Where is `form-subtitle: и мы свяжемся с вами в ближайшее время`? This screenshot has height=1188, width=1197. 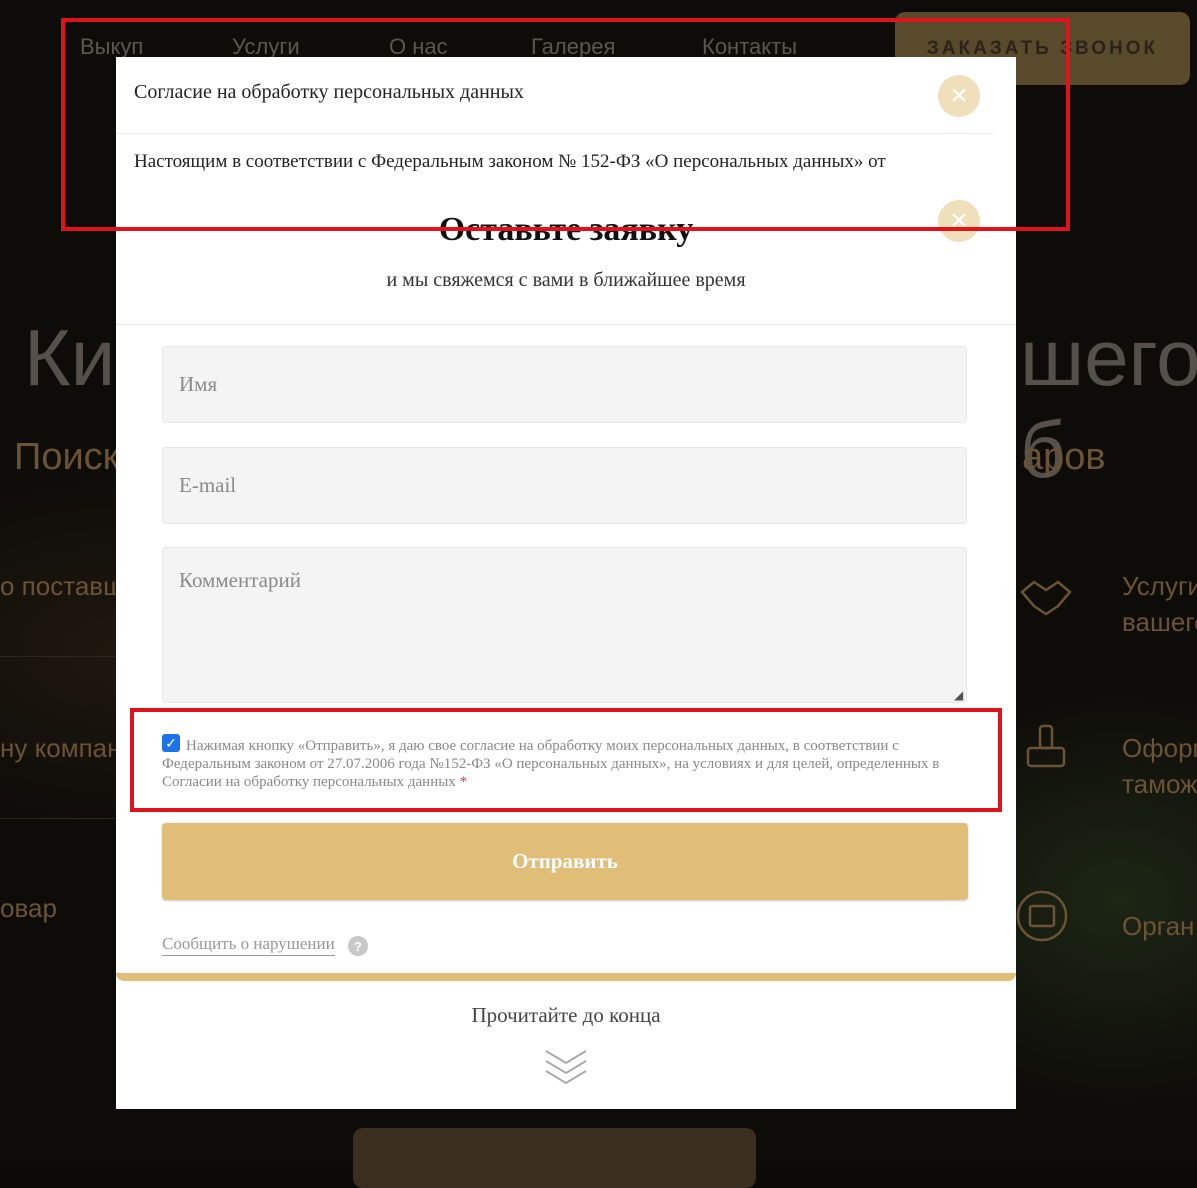 form-subtitle: и мы свяжемся с вами в ближайшее время is located at coordinates (566, 280).